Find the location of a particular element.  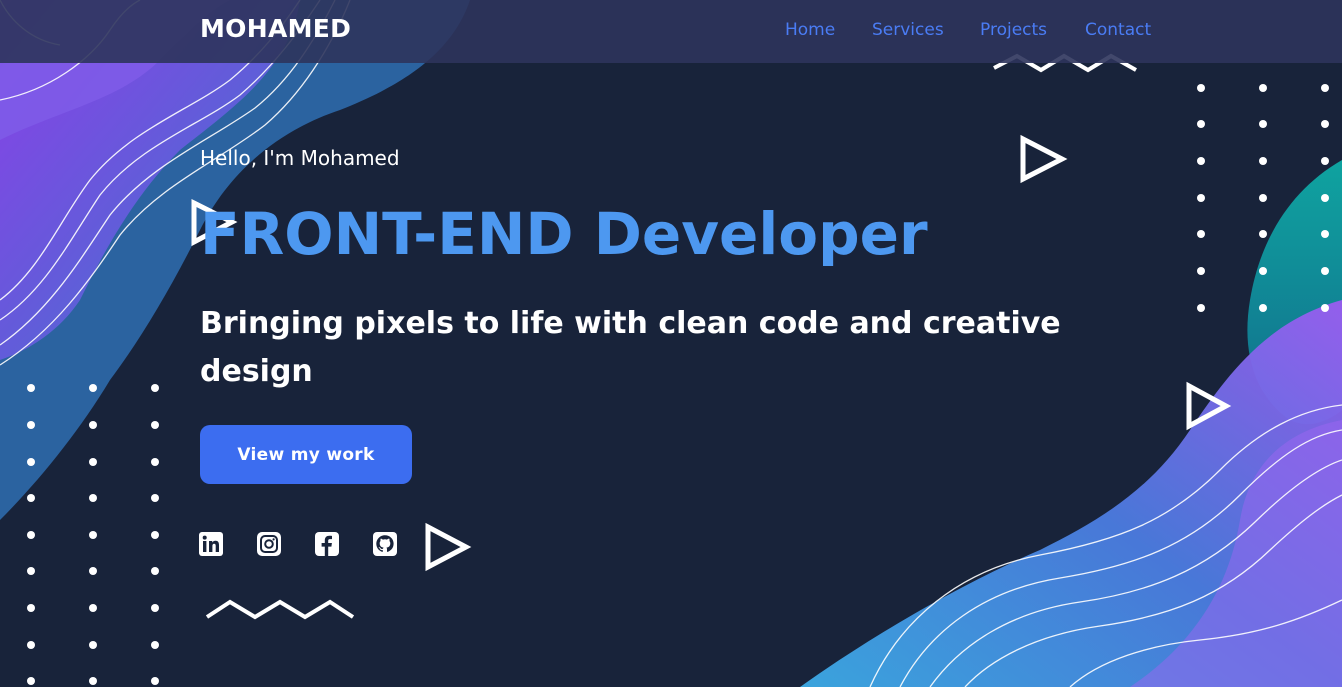

view-my-work-button: View my work is located at coordinates (306, 454).